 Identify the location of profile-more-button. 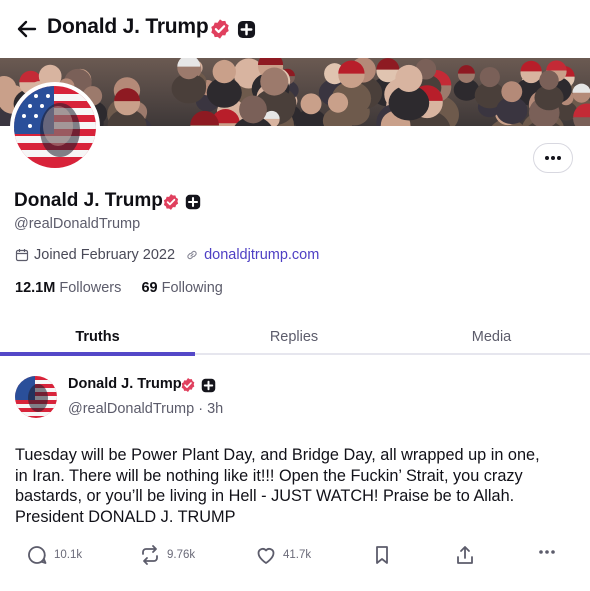
(553, 158).